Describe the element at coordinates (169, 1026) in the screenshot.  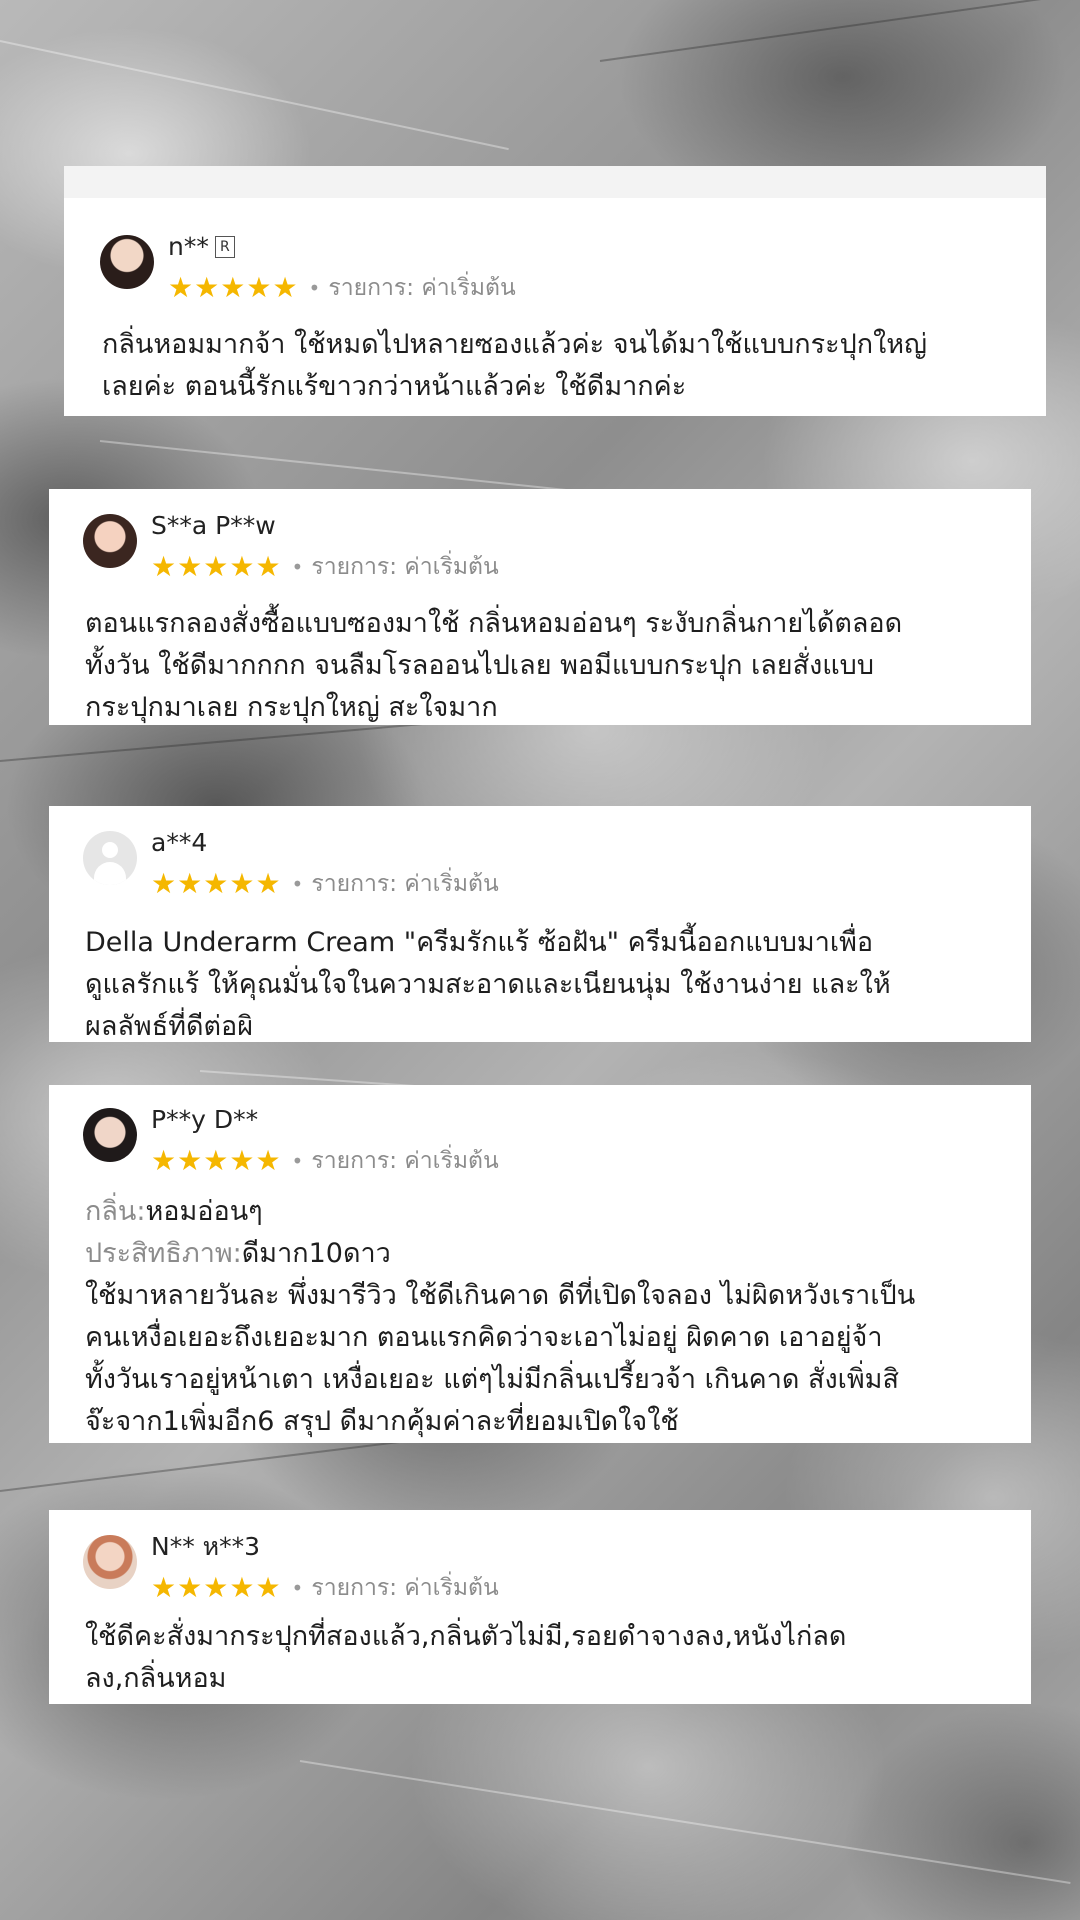
I see `review-text-line: ผลลัพธ์ที่ดีต่อผิ` at that location.